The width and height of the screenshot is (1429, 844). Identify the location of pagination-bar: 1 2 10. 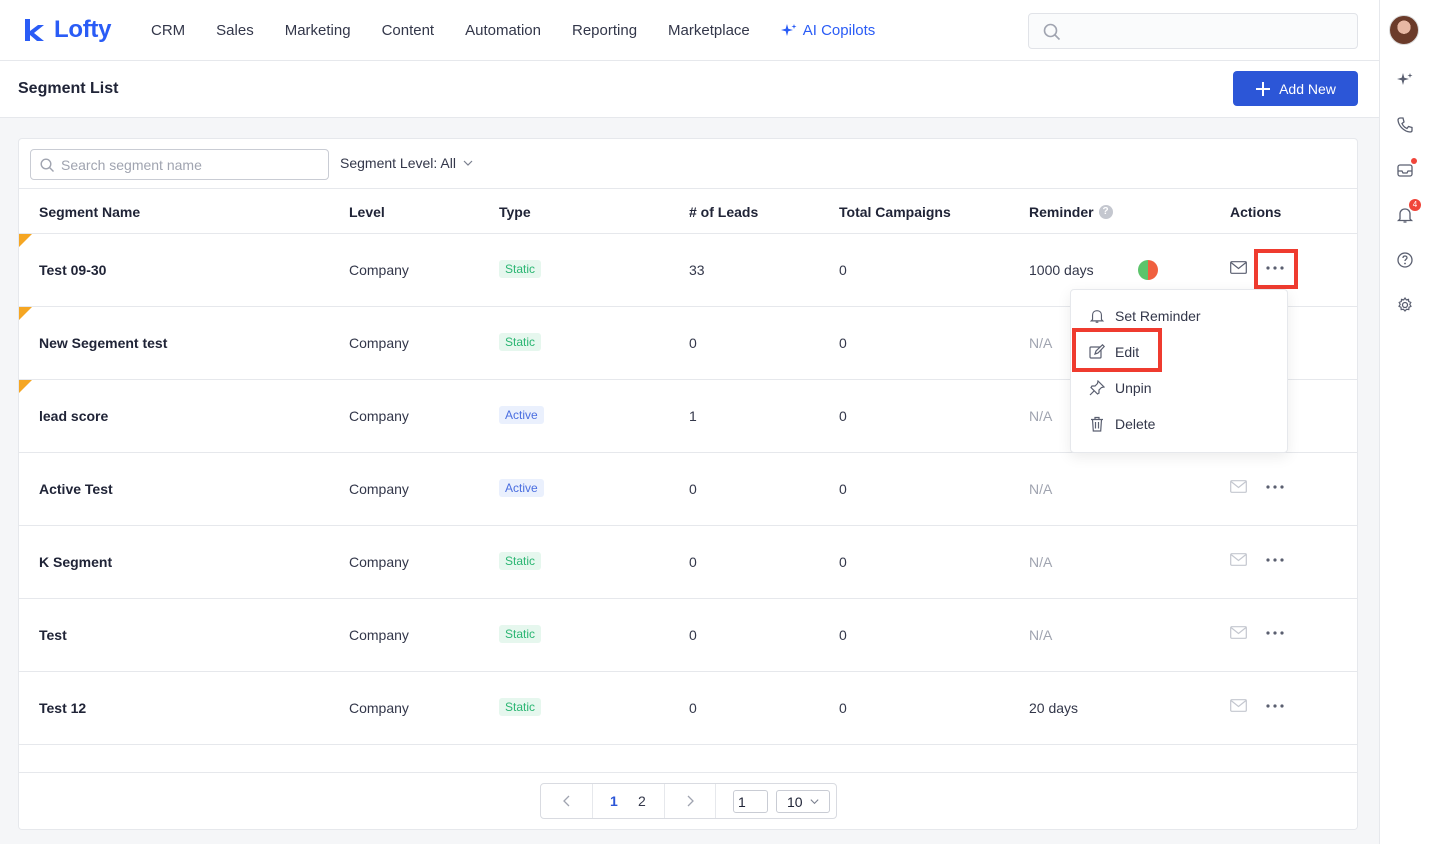
(688, 800).